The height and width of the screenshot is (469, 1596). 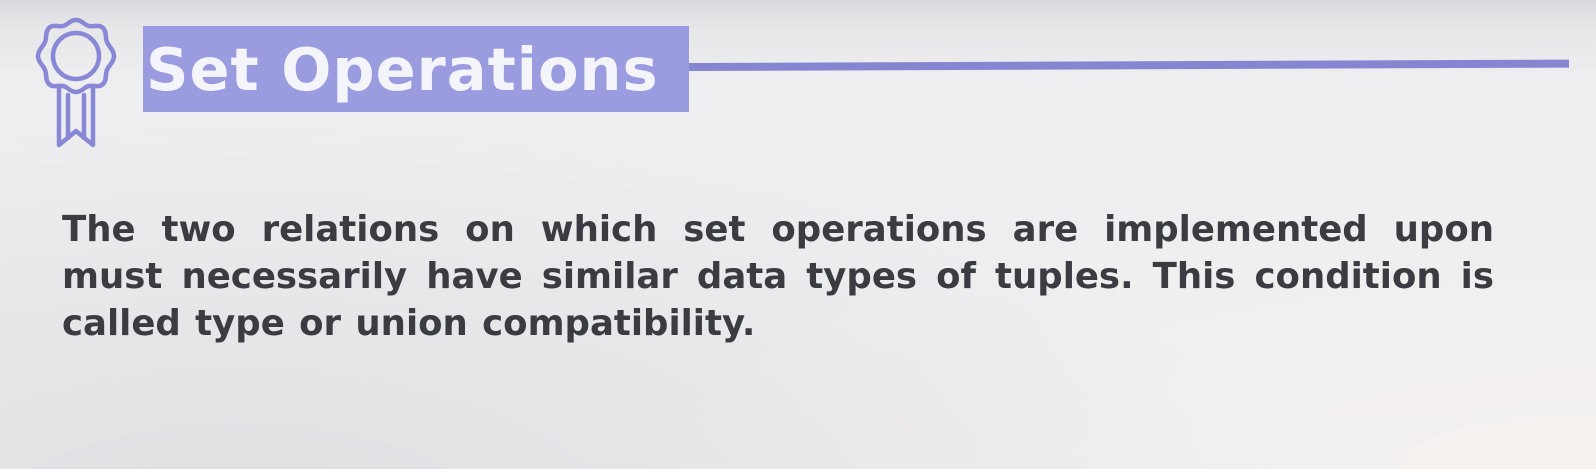 What do you see at coordinates (402, 69) in the screenshot?
I see `slide-title: Set Operations` at bounding box center [402, 69].